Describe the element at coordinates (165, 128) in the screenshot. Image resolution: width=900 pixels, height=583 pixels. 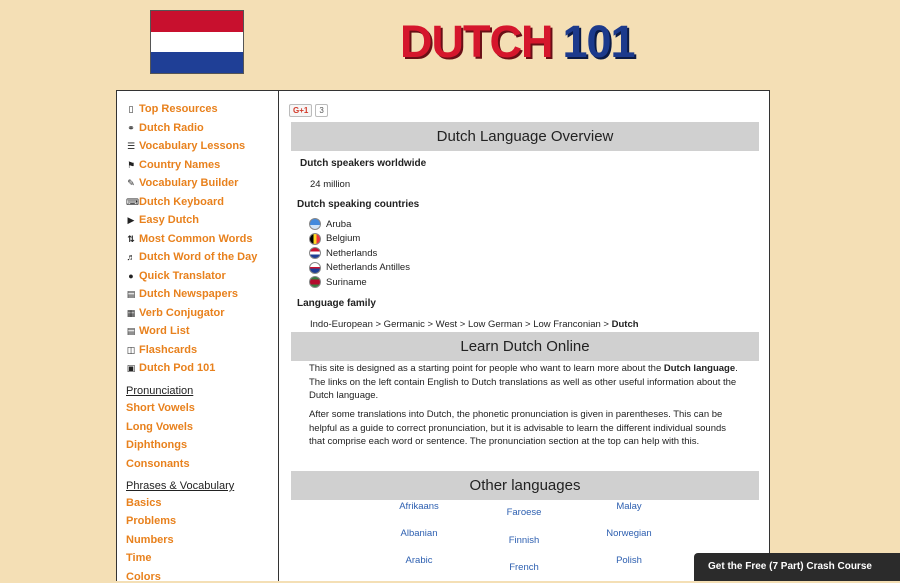
I see `sidebar-item-dutch-radio: ⚭ Dutch Radio` at that location.